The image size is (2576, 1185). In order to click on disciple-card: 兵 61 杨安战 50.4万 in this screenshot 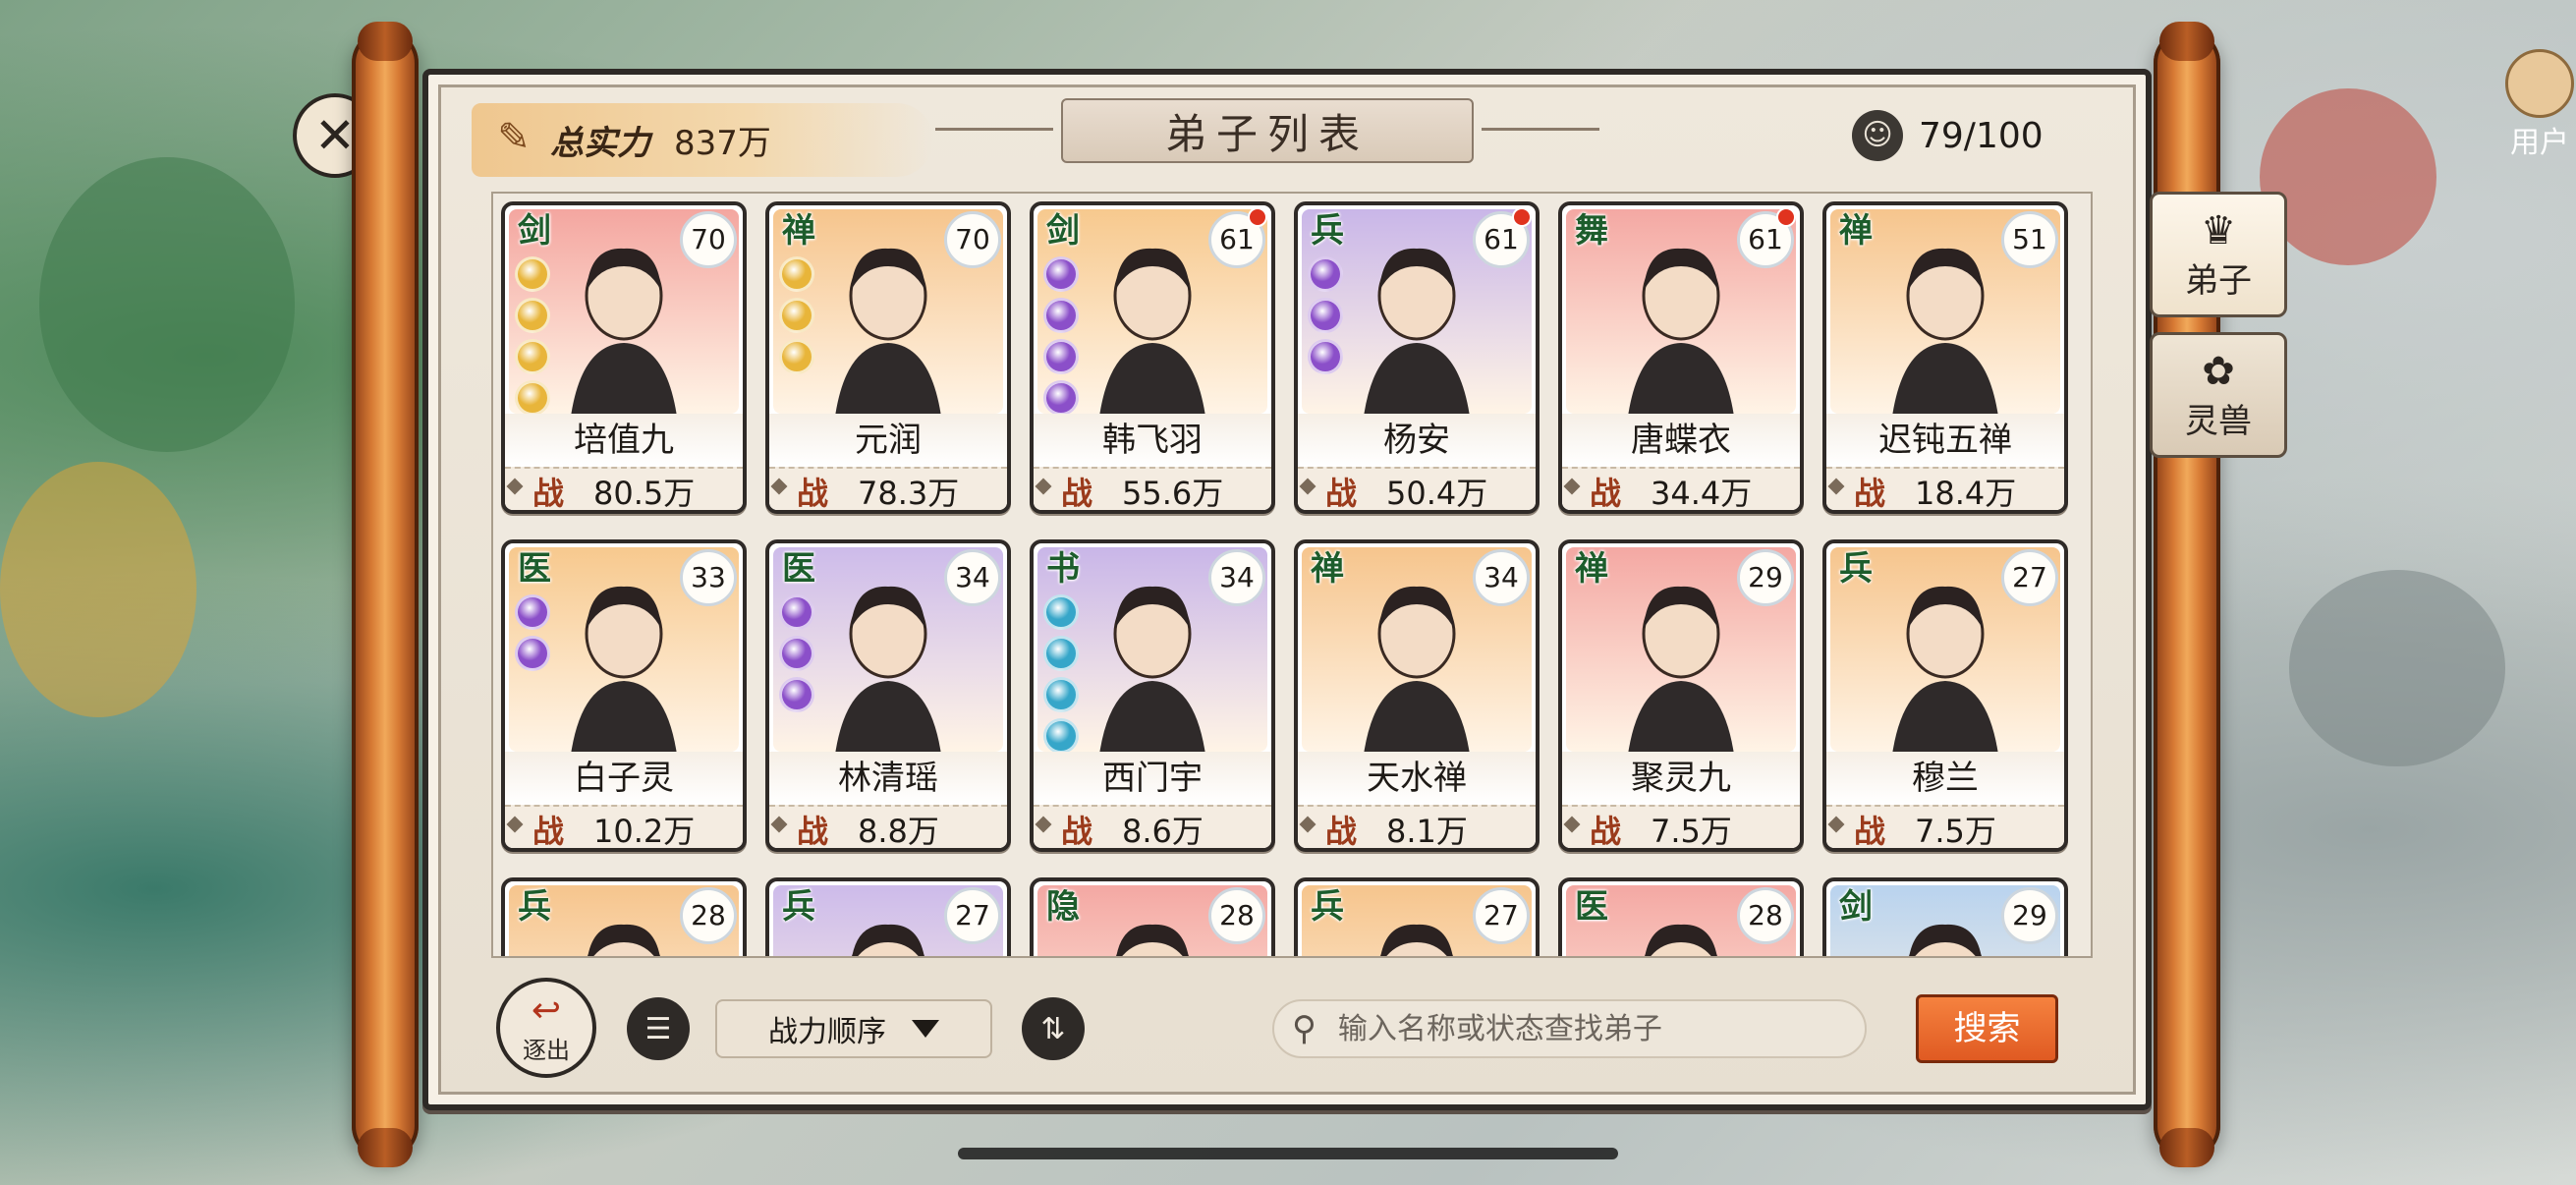, I will do `click(1417, 357)`.